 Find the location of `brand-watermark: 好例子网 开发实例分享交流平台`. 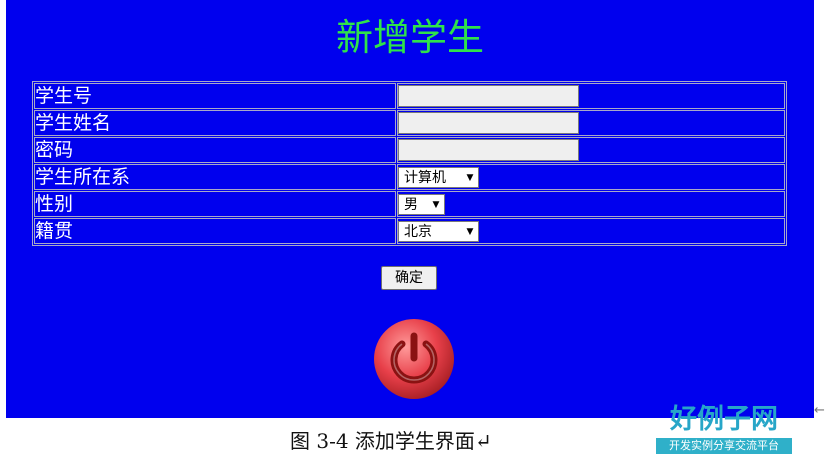

brand-watermark: 好例子网 开发实例分享交流平台 is located at coordinates (724, 428).